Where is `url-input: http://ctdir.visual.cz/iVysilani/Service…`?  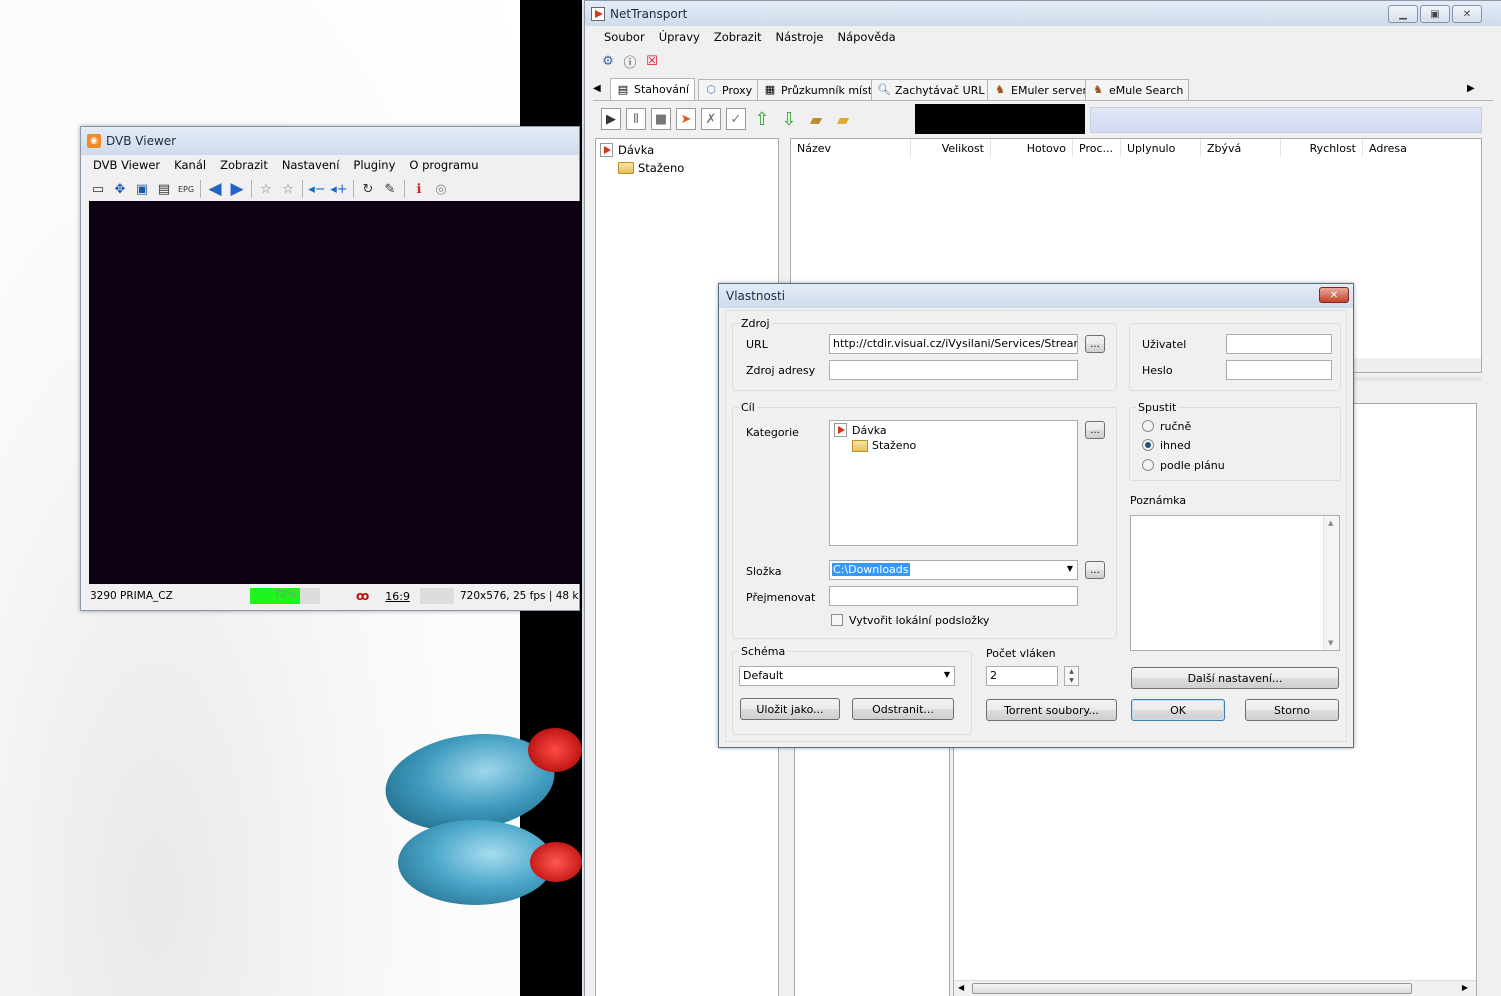 url-input: http://ctdir.visual.cz/iVysilani/Service… is located at coordinates (953, 344).